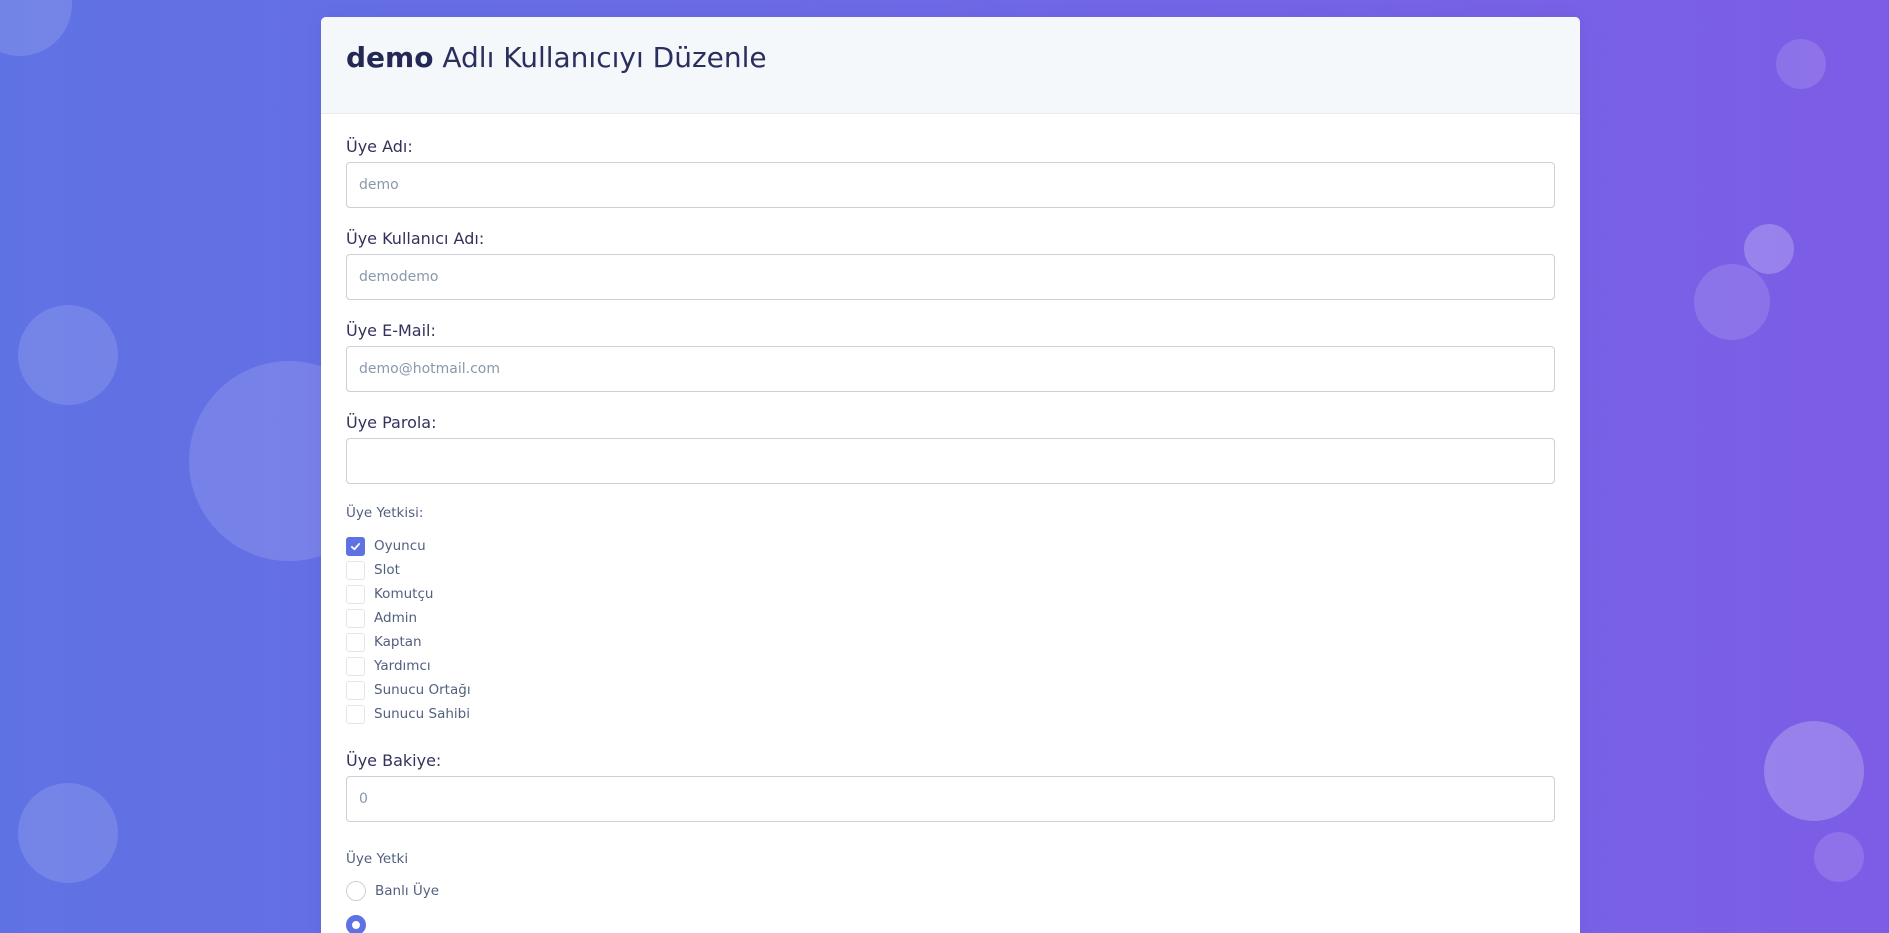 This screenshot has height=933, width=1889. I want to click on balance-field-group: Üye Bakiye:, so click(950, 786).